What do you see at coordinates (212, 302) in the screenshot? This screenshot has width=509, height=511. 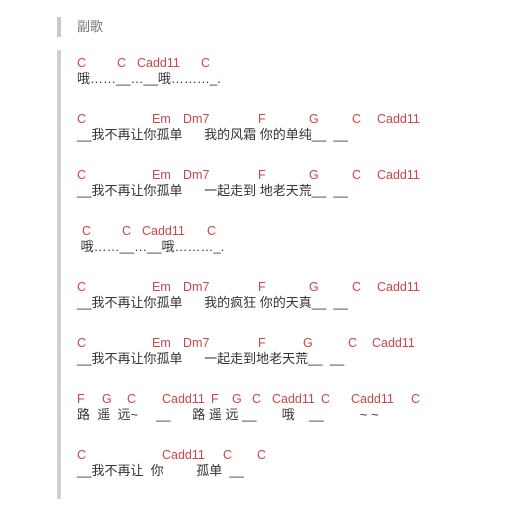 I see `lyric-text: __我不再让你孤单 我的疯狂 你的天真__ __` at bounding box center [212, 302].